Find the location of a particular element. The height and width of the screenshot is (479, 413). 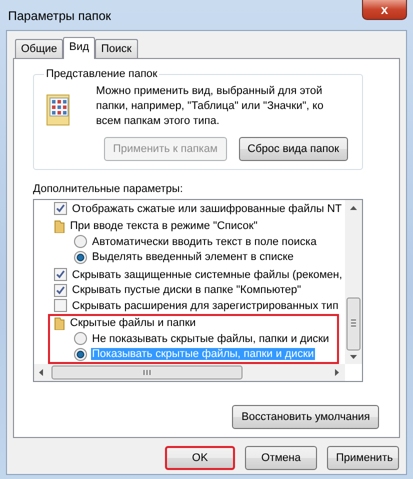

folder-grid-icon is located at coordinates (59, 109).